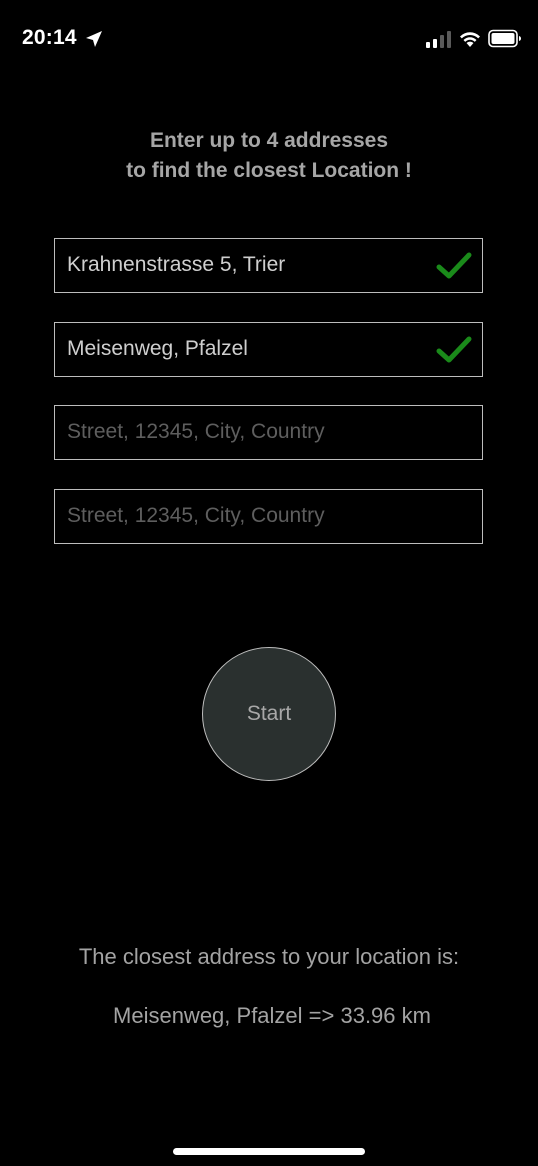 This screenshot has height=1166, width=538. I want to click on result-label: The closest address to your location is:, so click(269, 956).